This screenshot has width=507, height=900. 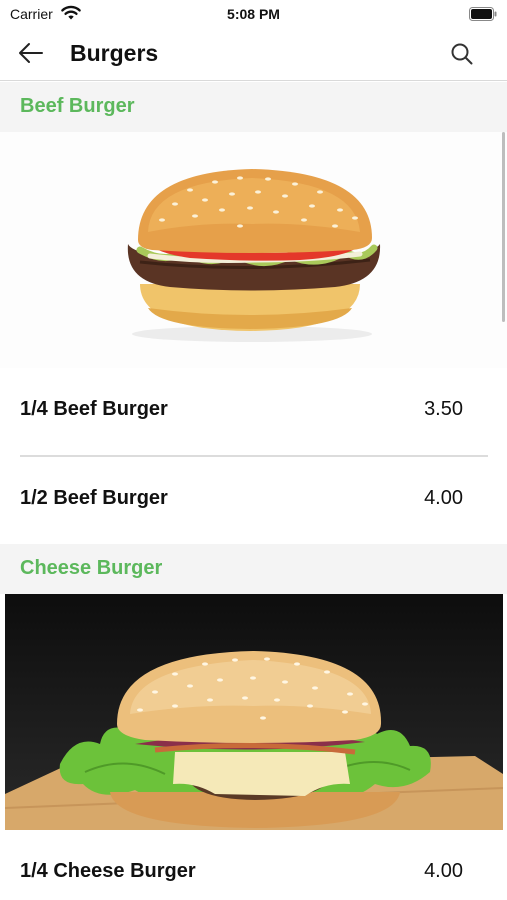 What do you see at coordinates (253, 501) in the screenshot?
I see `menu-item-row: 1/2 Beef Burger 4.00` at bounding box center [253, 501].